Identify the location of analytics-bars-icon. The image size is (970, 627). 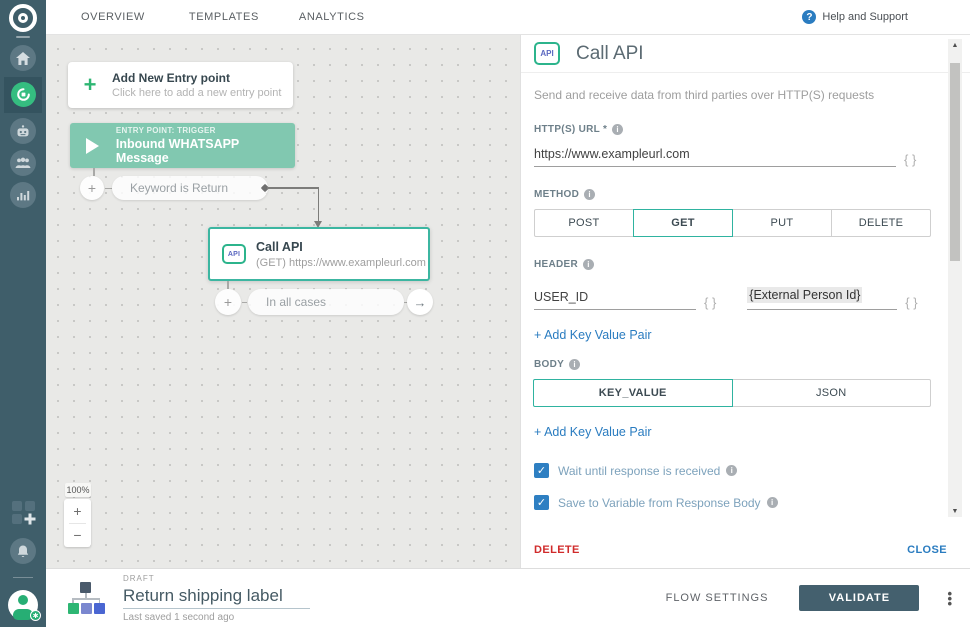
(23, 195).